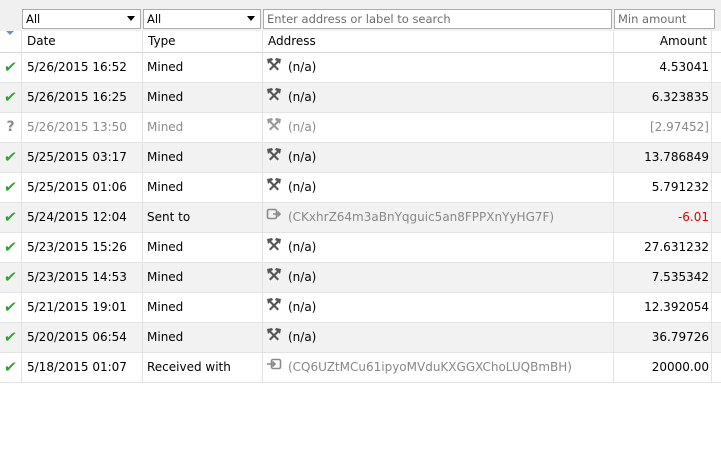 This screenshot has height=451, width=721. I want to click on date-cell: 5/24/2015 12:04, so click(82, 218).